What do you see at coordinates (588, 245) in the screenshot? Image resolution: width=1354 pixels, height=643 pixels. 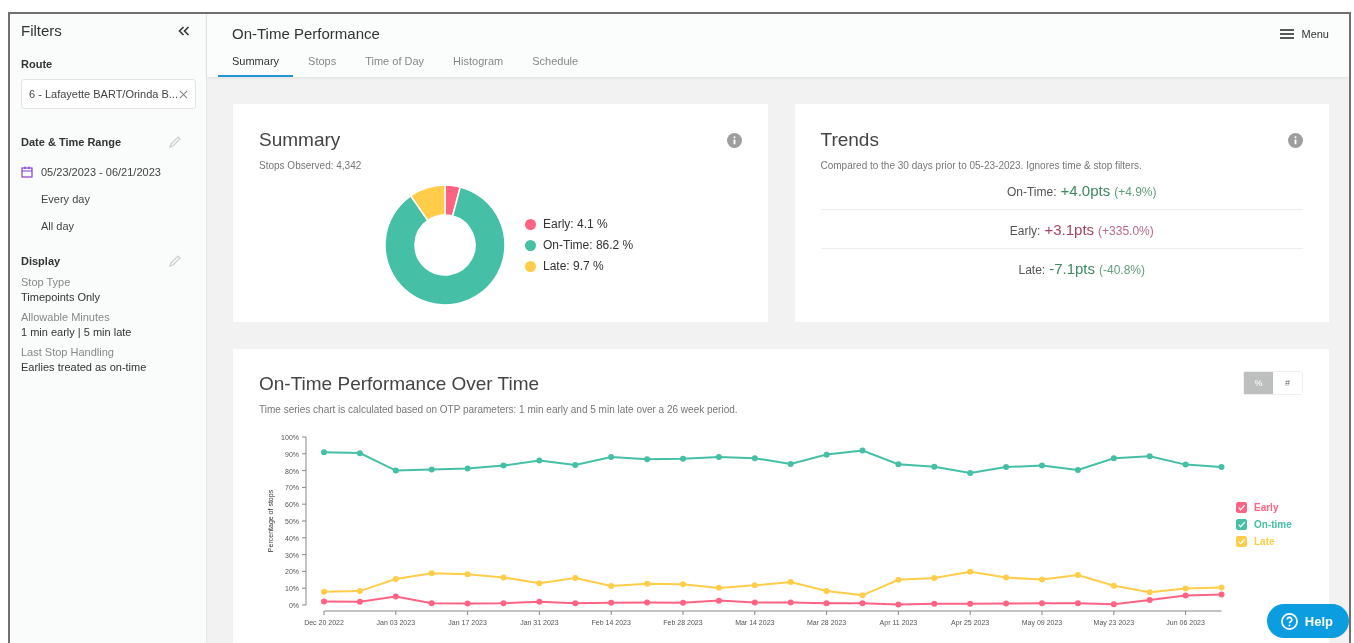 I see `legend-label: On-Time: 86.2 %` at bounding box center [588, 245].